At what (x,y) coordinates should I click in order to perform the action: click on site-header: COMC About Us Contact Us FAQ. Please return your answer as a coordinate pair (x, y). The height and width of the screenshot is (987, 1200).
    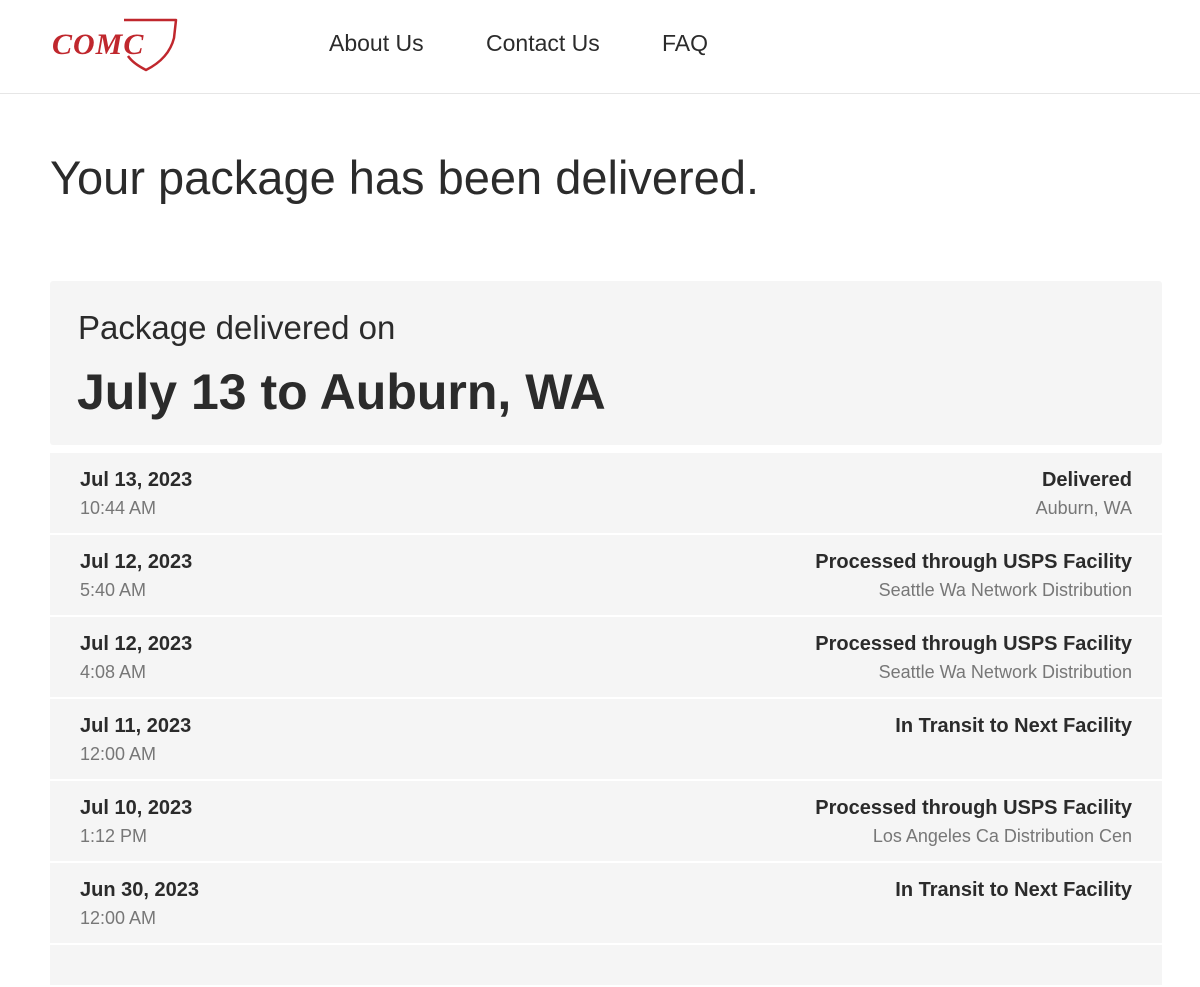
    Looking at the image, I should click on (600, 47).